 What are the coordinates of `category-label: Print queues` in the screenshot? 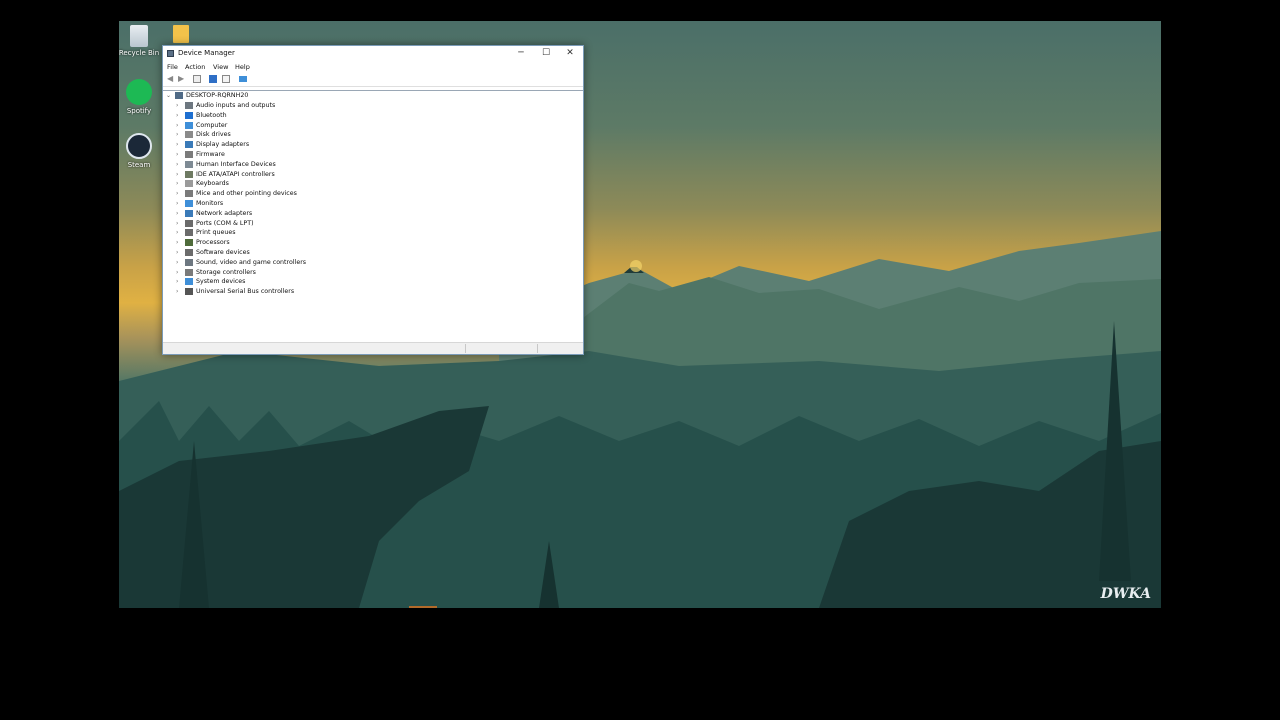 It's located at (216, 233).